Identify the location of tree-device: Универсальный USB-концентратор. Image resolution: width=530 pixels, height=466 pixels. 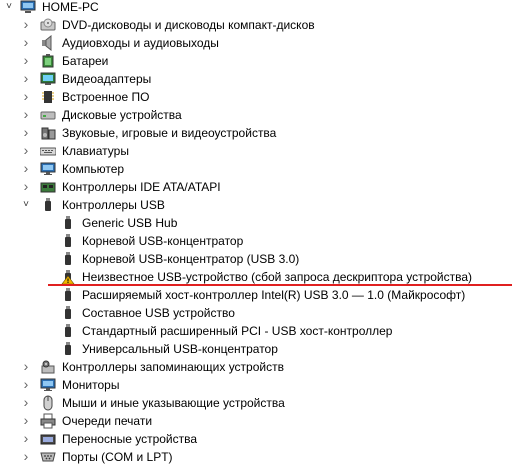
(265, 349).